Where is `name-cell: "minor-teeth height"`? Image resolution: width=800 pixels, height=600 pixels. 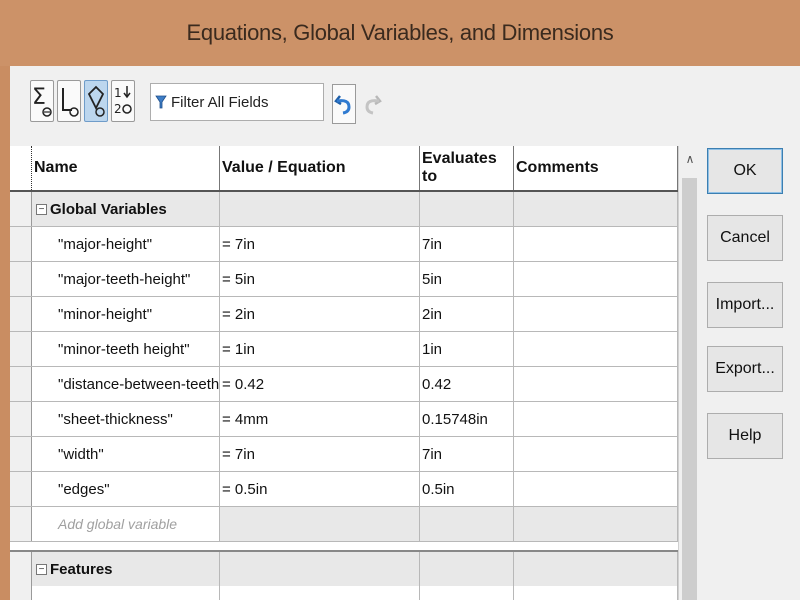 name-cell: "minor-teeth height" is located at coordinates (126, 349).